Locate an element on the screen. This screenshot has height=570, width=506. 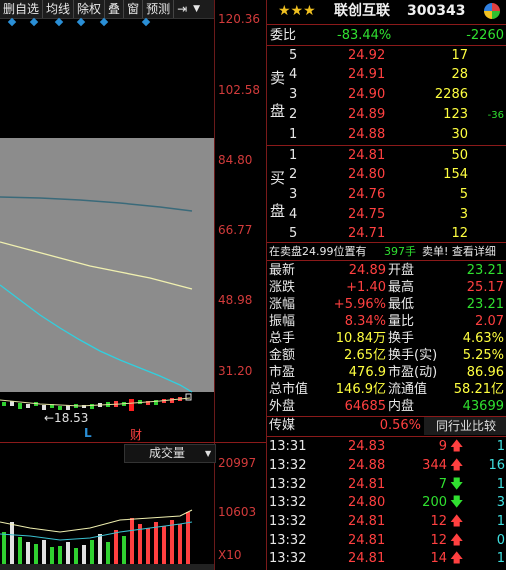
sell-volume: 17 is located at coordinates (459, 55).